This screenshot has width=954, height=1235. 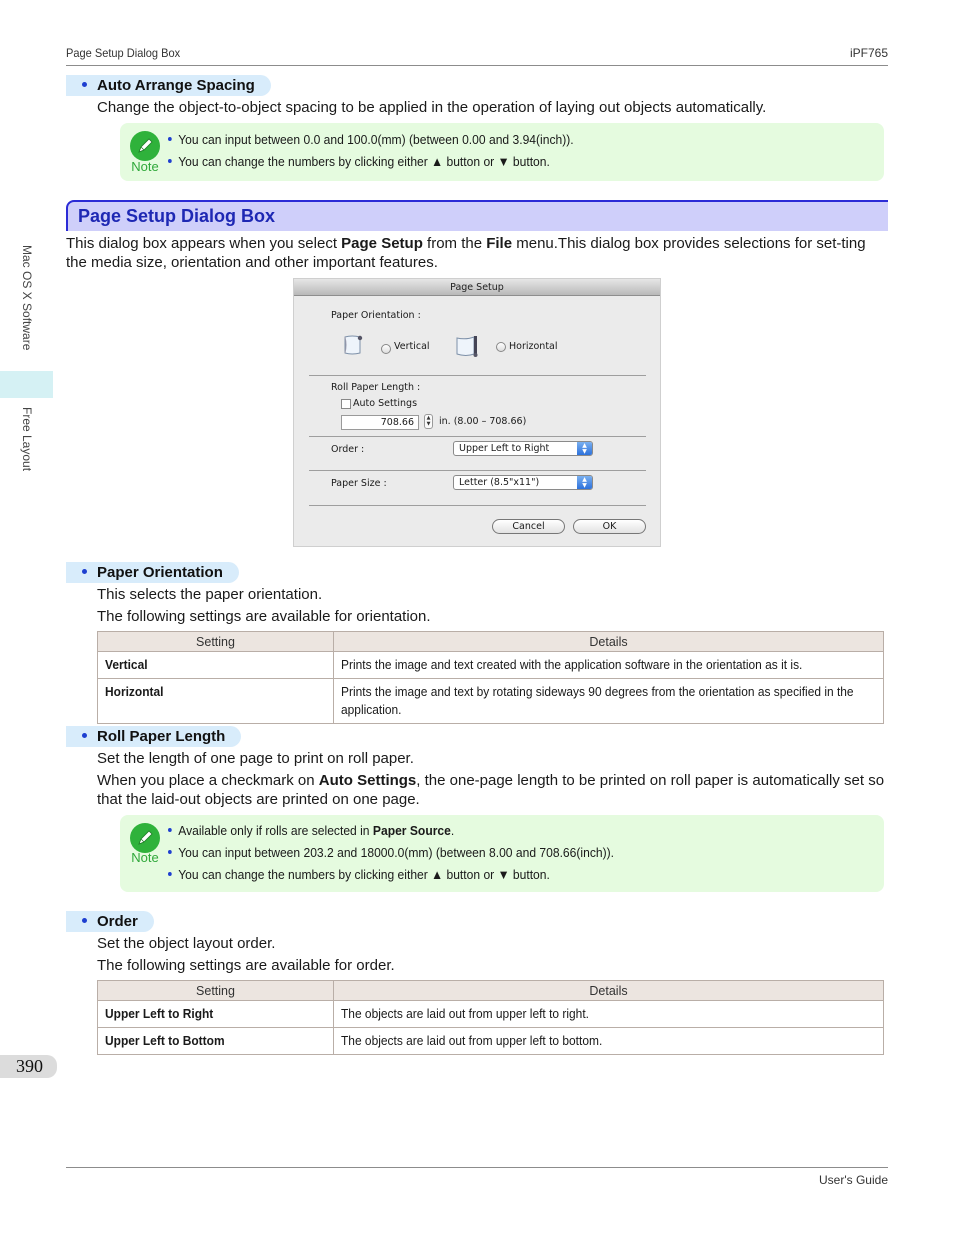 I want to click on item-heading-roll-paper-length: Roll Paper Length, so click(x=154, y=736).